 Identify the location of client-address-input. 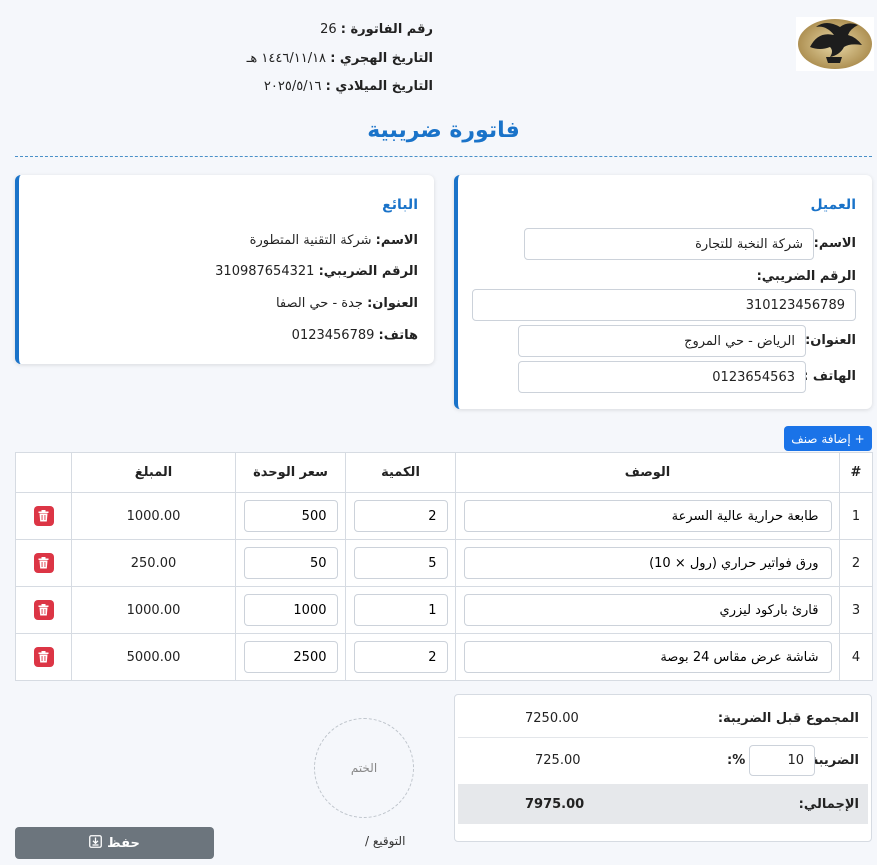
(662, 341).